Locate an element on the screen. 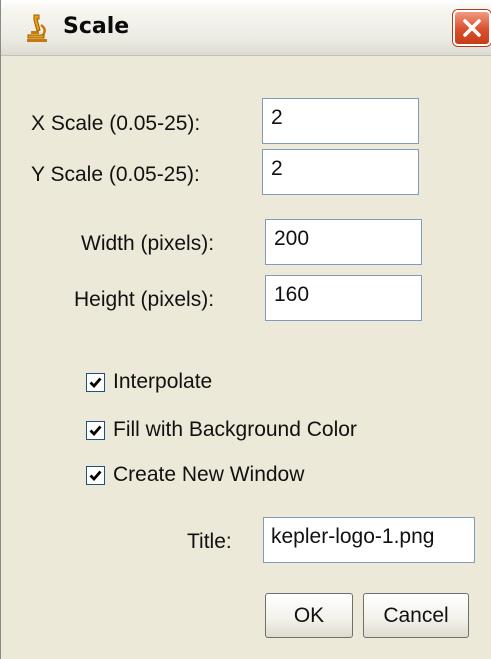 Image resolution: width=491 pixels, height=659 pixels. microscope-icon is located at coordinates (37, 28).